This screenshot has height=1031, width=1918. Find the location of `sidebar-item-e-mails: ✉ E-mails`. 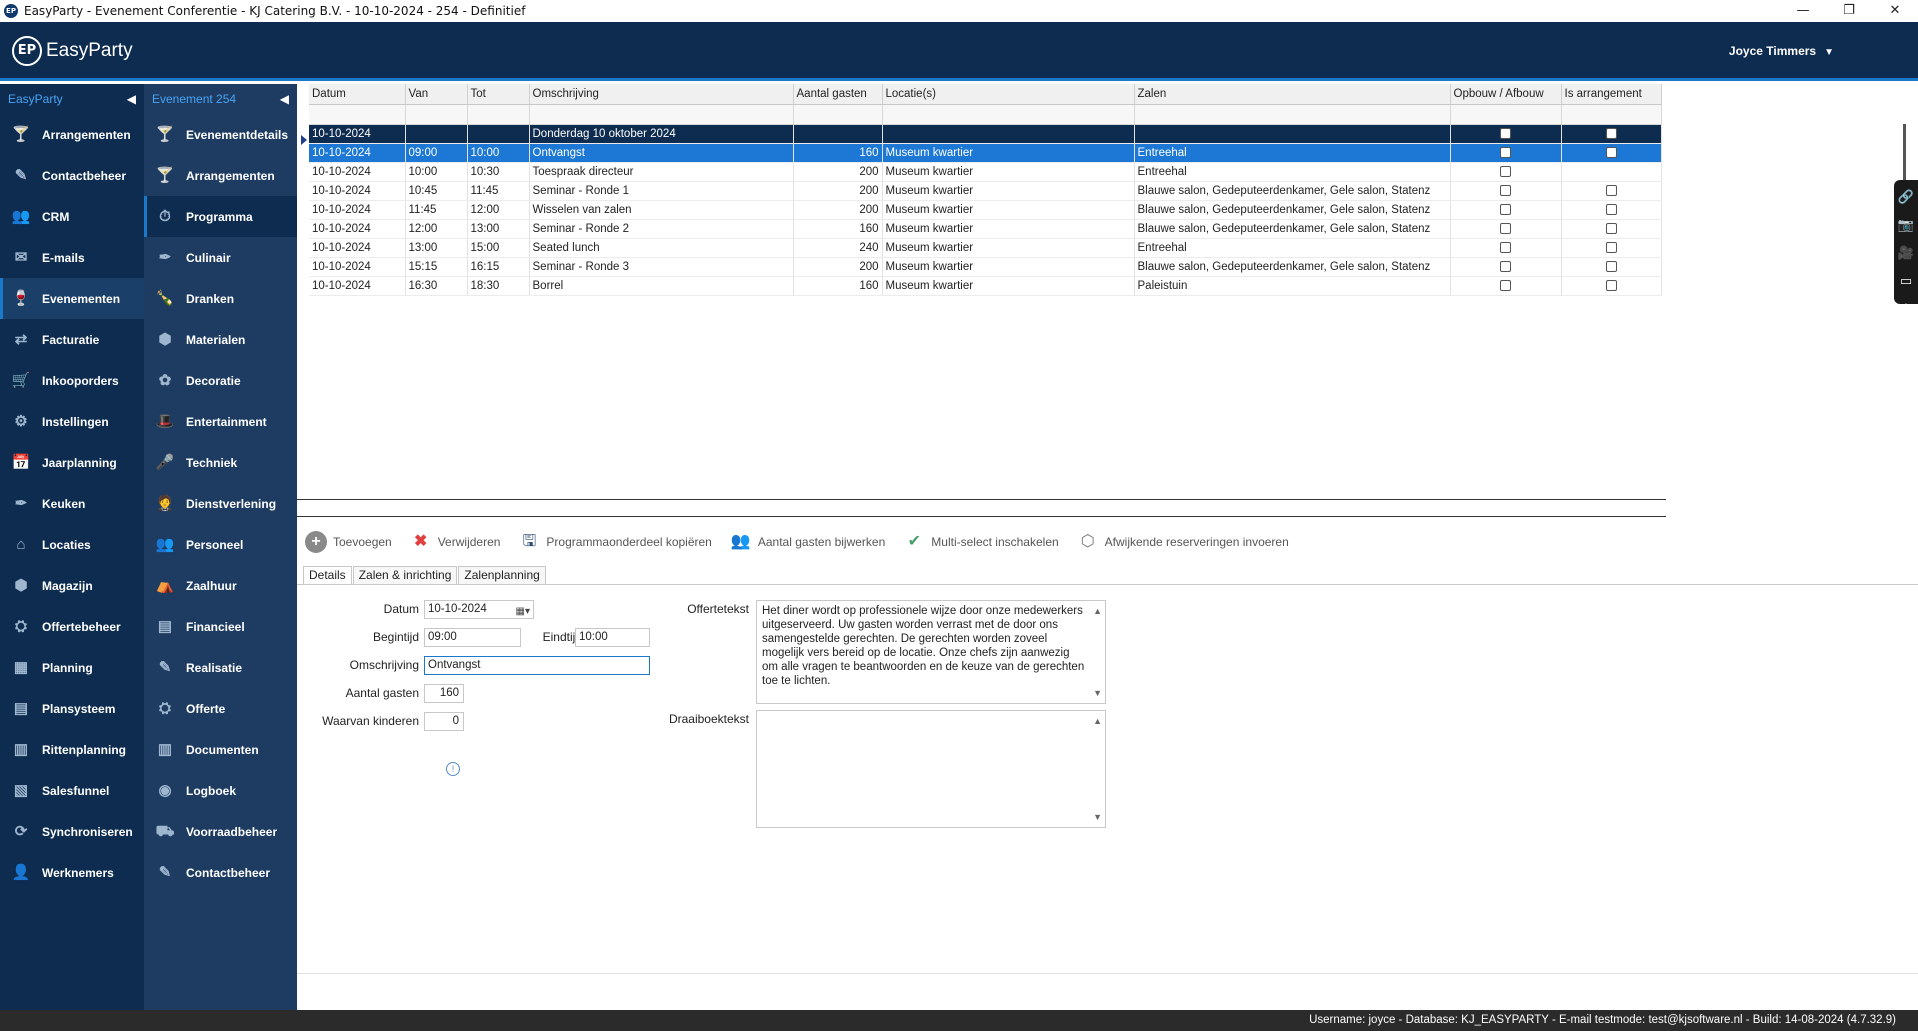

sidebar-item-e-mails: ✉ E-mails is located at coordinates (72, 257).